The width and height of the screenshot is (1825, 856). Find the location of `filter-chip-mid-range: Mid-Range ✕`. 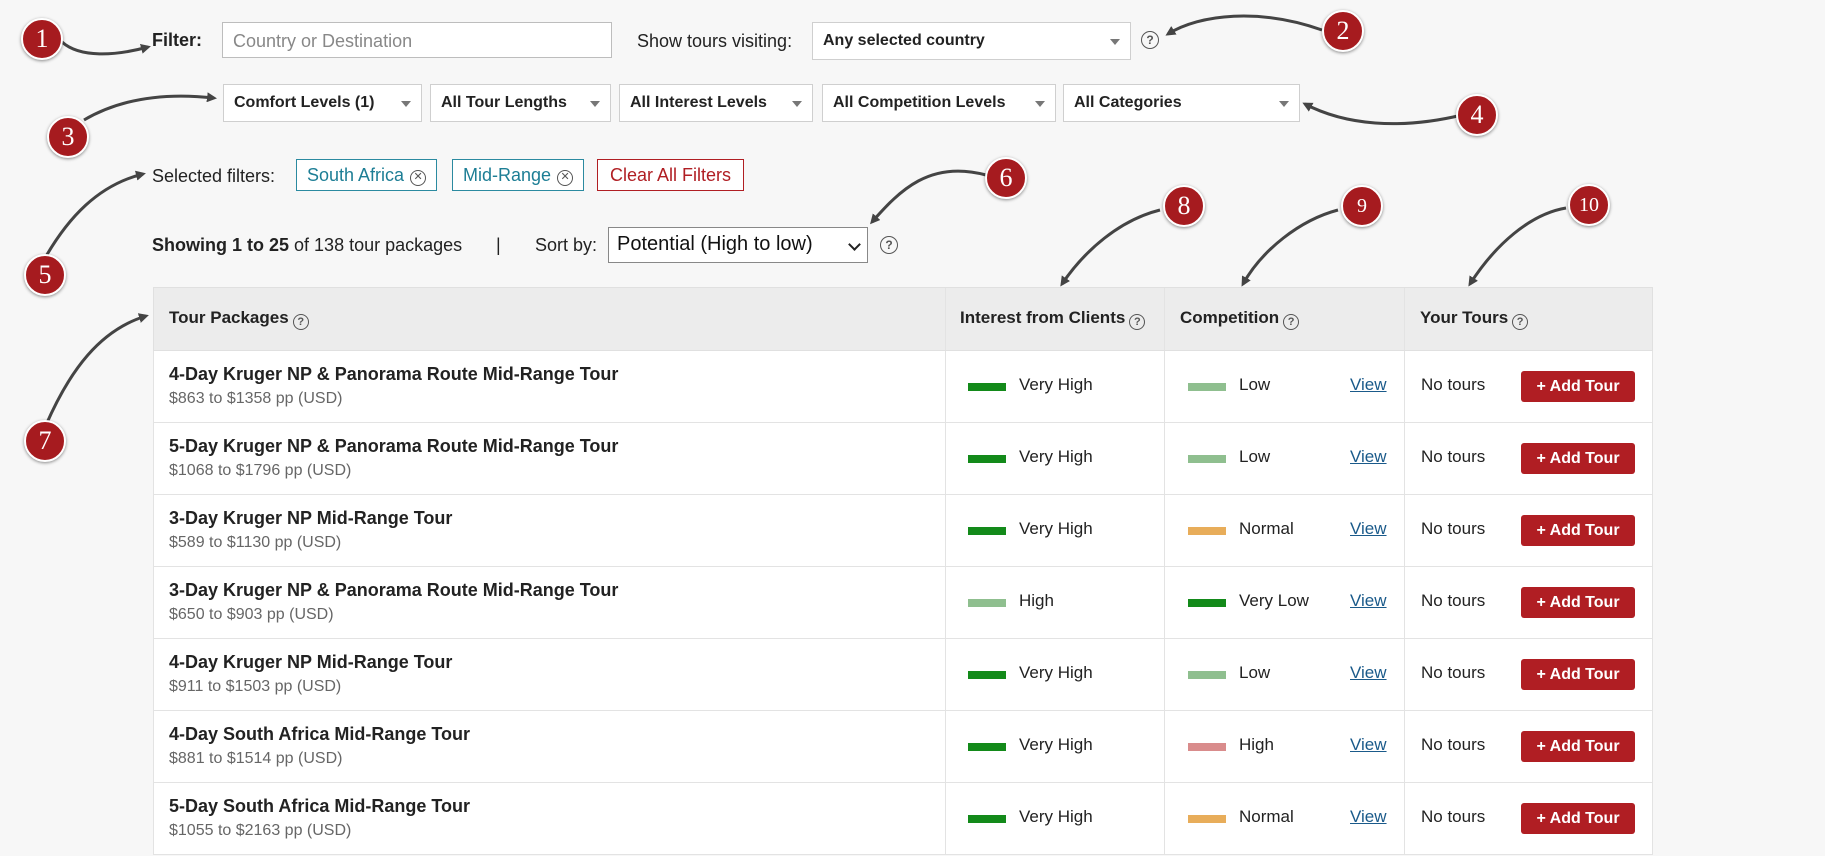

filter-chip-mid-range: Mid-Range ✕ is located at coordinates (518, 175).